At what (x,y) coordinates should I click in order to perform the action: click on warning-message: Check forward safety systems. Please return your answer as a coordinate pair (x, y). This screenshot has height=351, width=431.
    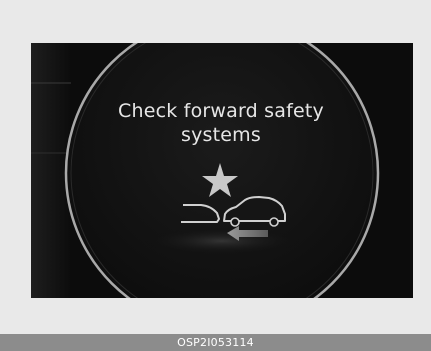
    Looking at the image, I should click on (221, 123).